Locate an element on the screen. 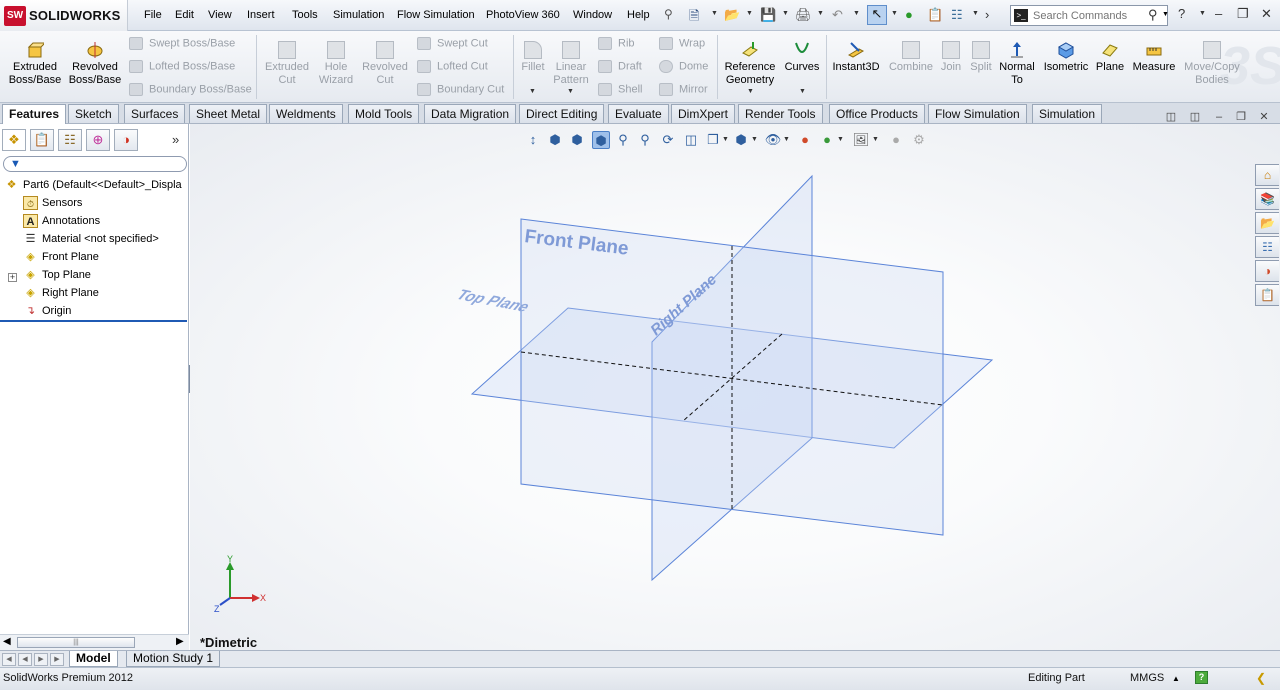  photoview-icon: ⚙ is located at coordinates (919, 140).